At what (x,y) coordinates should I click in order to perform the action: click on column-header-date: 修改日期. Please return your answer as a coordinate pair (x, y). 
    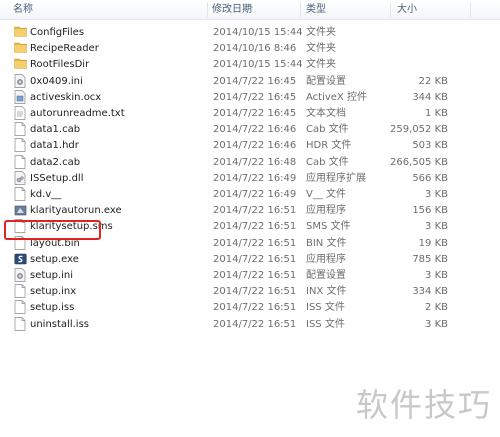
    Looking at the image, I should click on (232, 9).